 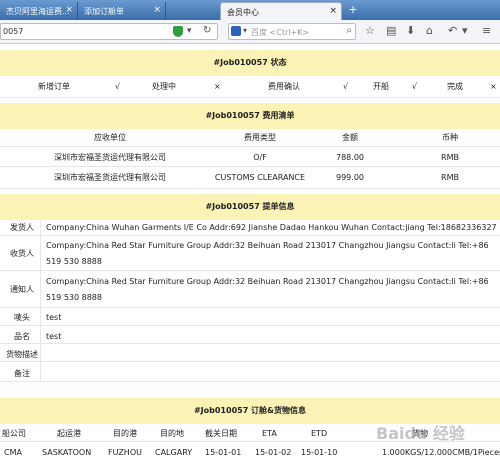 I want to click on order-header: 截关日期, so click(x=221, y=433).